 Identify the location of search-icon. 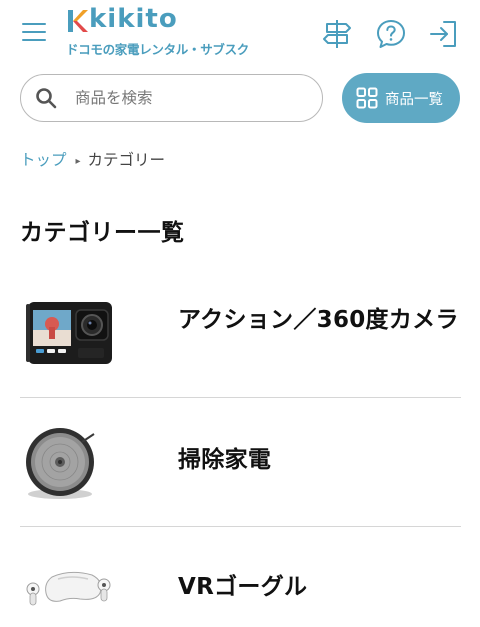
(46, 98).